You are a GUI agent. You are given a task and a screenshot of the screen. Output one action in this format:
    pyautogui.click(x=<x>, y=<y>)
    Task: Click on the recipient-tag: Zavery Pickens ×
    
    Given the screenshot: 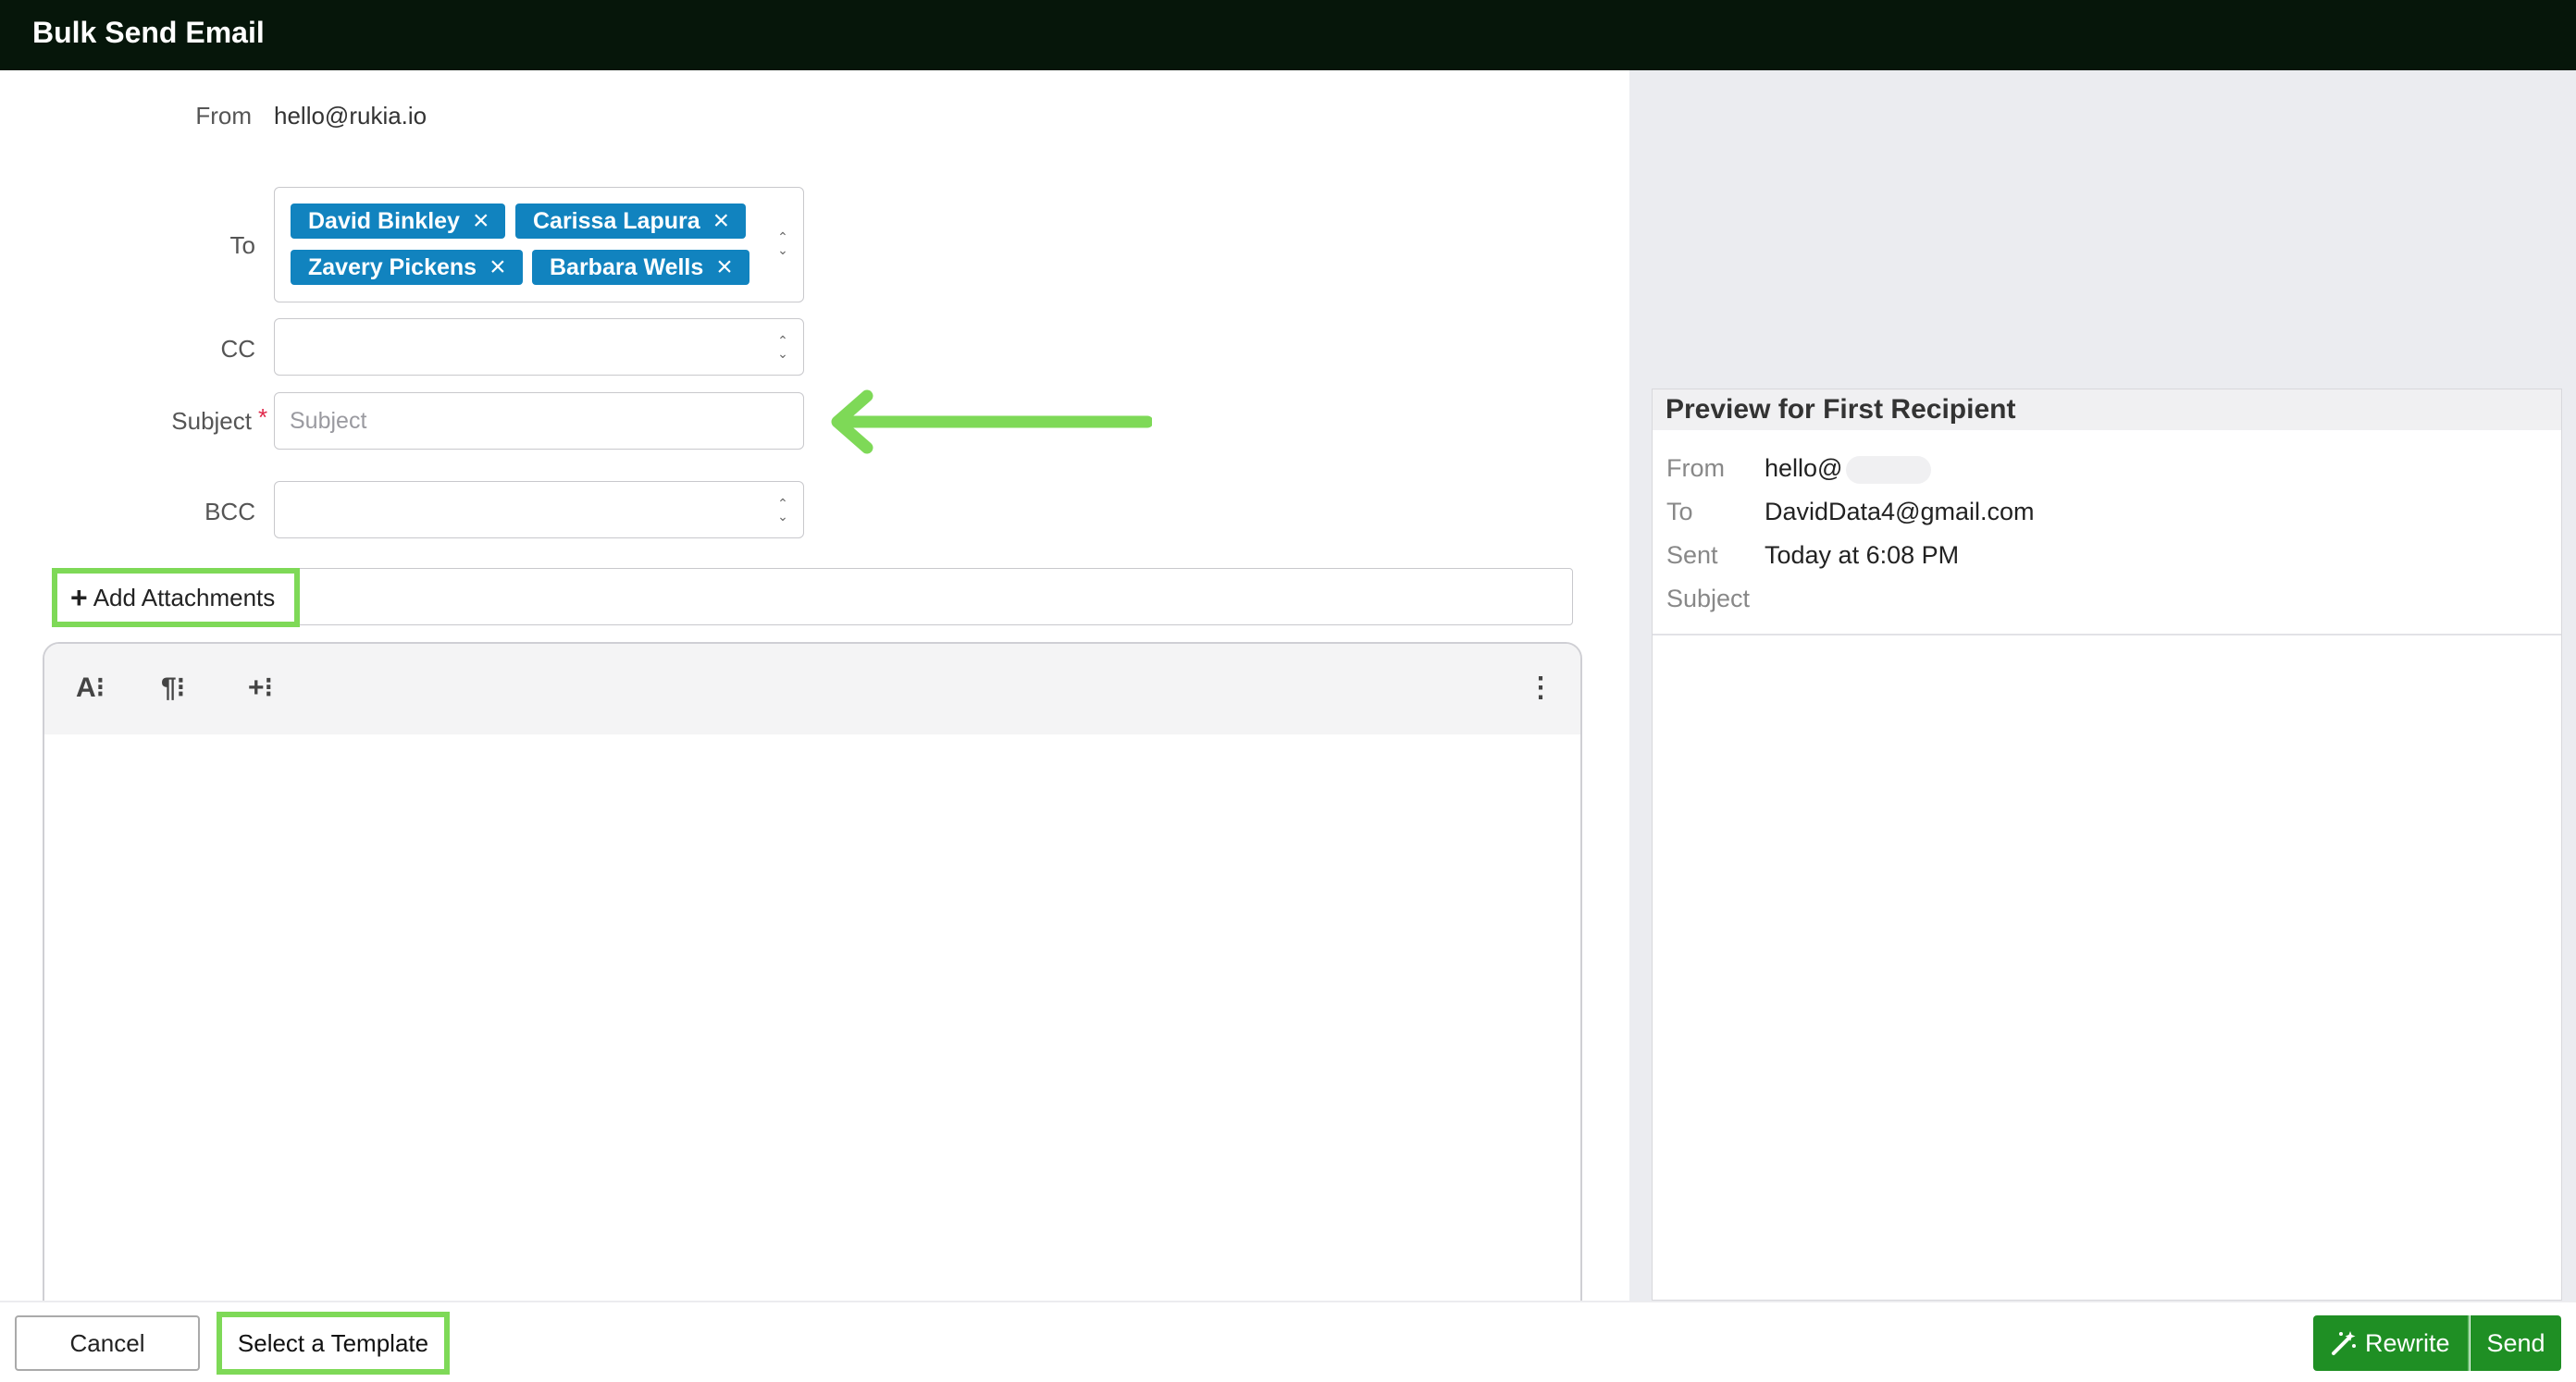 What is the action you would take?
    pyautogui.click(x=407, y=267)
    